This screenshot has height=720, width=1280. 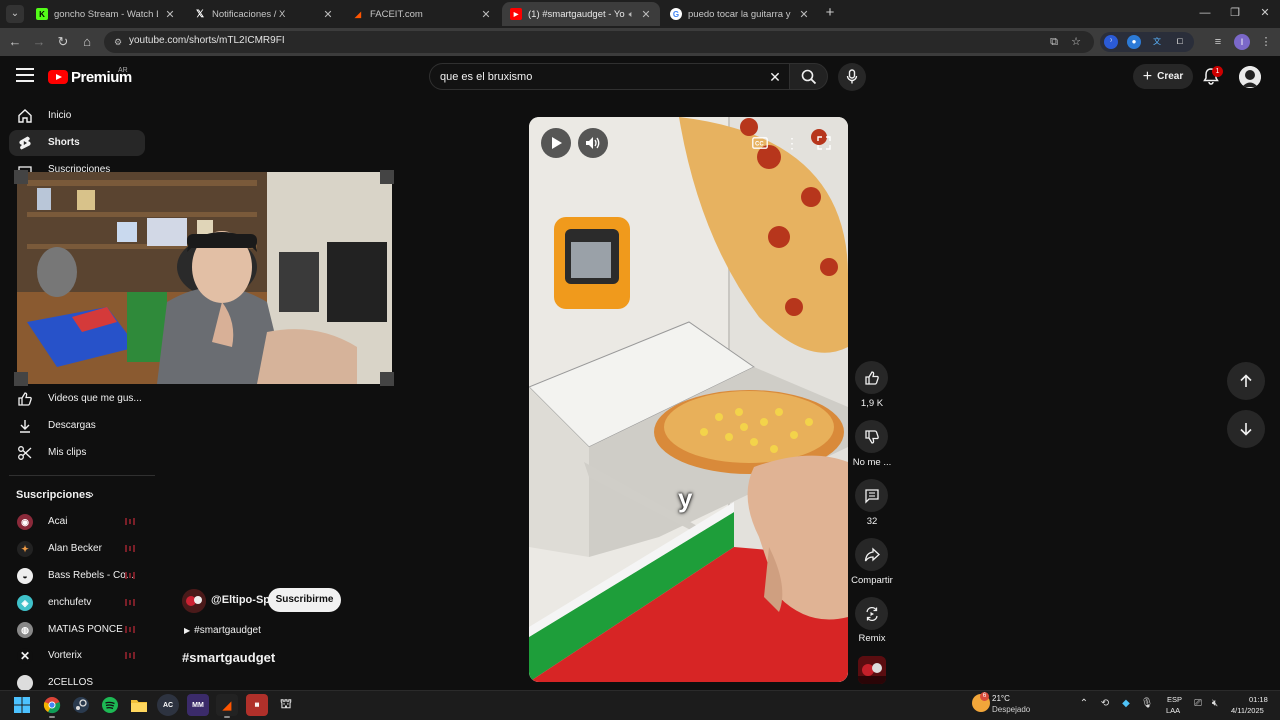 I want to click on show-hidden-icons-chevron-icon: ⌃, so click(x=1084, y=704).